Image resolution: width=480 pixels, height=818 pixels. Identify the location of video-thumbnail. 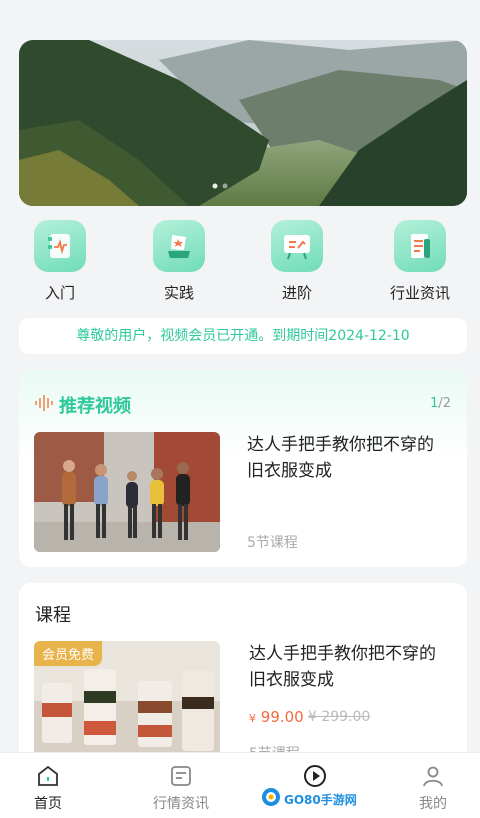
(127, 492).